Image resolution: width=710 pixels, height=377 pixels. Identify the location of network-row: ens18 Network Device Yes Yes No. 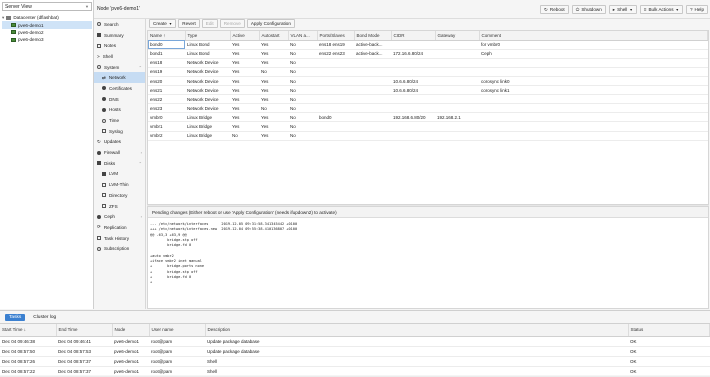
(428, 63).